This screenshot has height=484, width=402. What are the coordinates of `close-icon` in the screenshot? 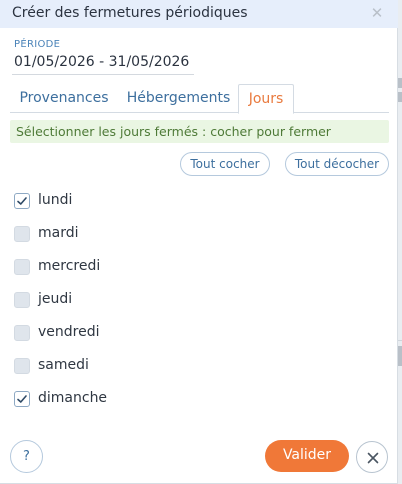 It's located at (373, 458).